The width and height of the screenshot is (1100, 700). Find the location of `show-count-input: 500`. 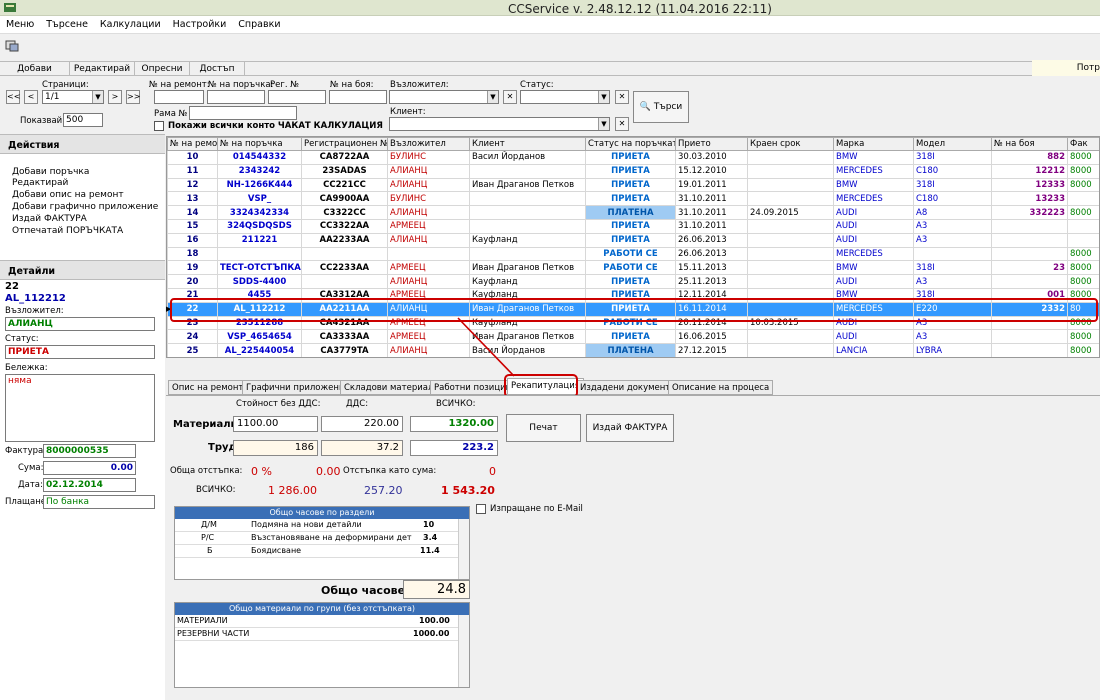

show-count-input: 500 is located at coordinates (83, 120).